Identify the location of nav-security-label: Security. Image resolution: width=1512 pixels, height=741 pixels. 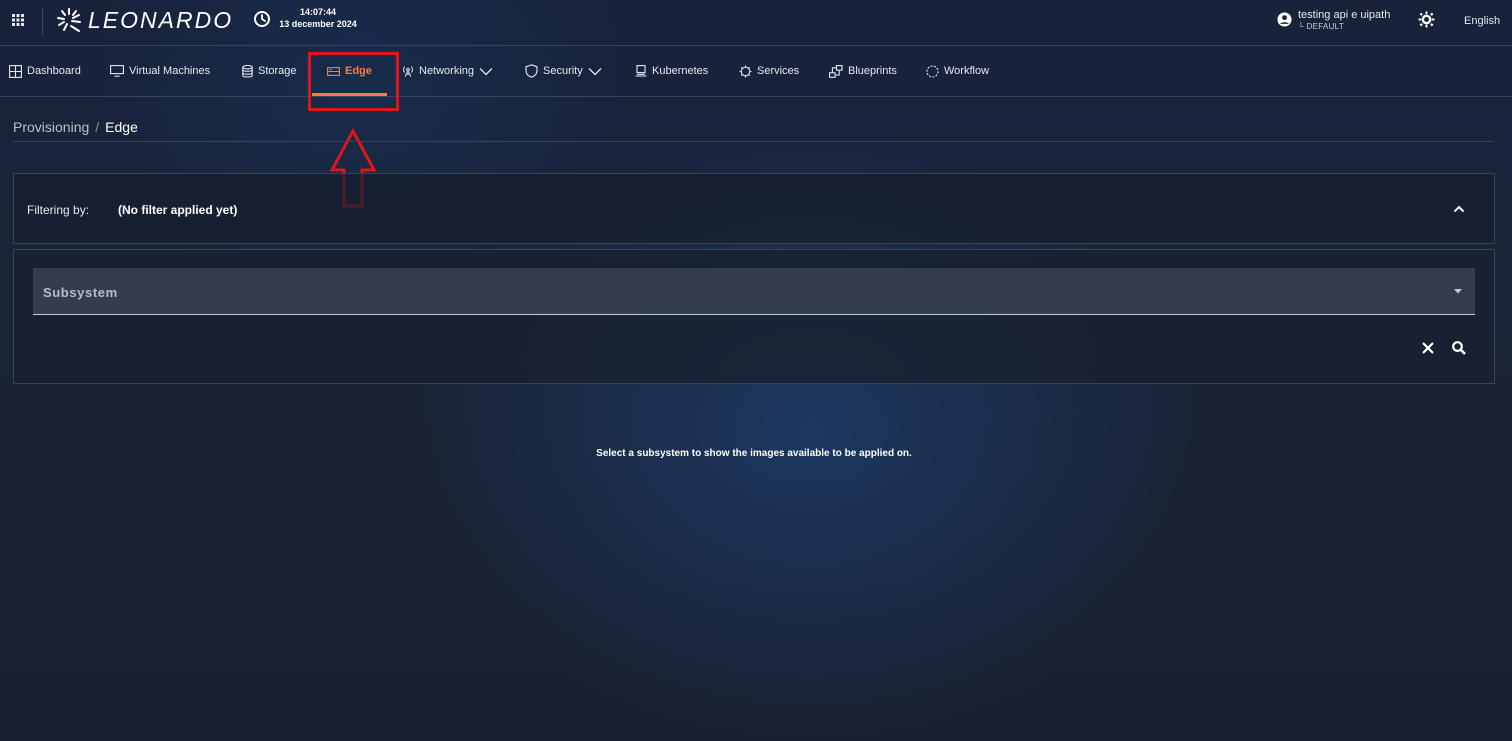
(563, 71).